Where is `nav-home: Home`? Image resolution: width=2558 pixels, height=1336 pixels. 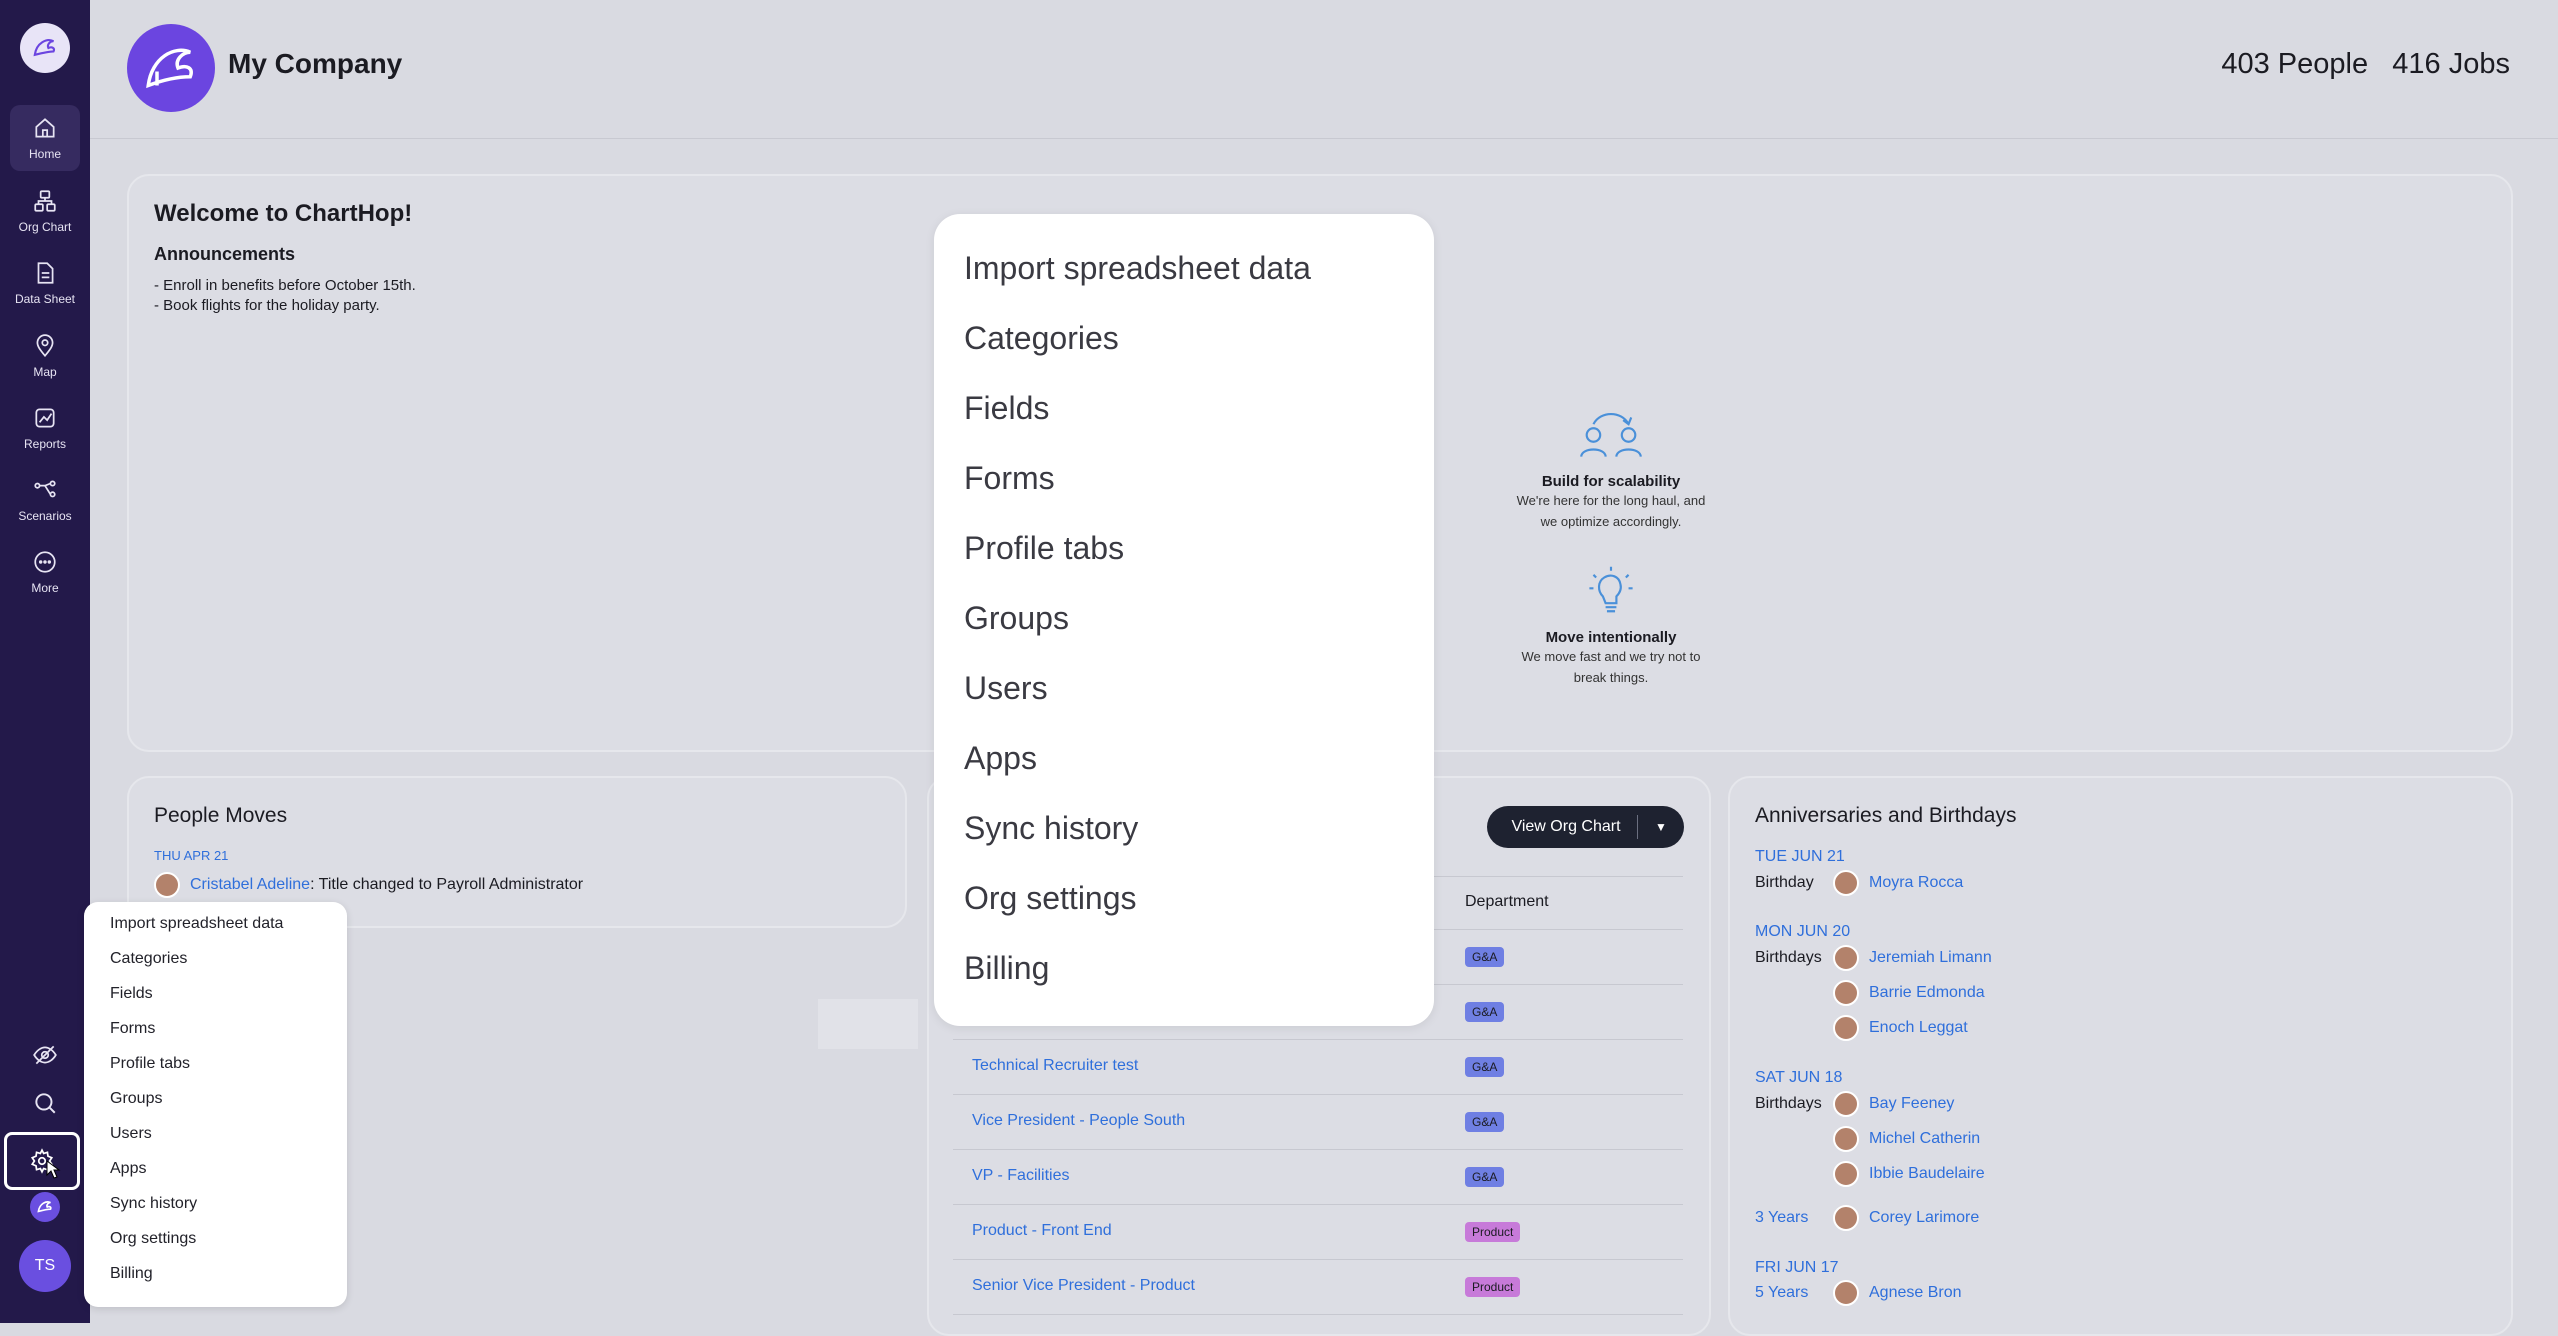
nav-home: Home is located at coordinates (45, 138).